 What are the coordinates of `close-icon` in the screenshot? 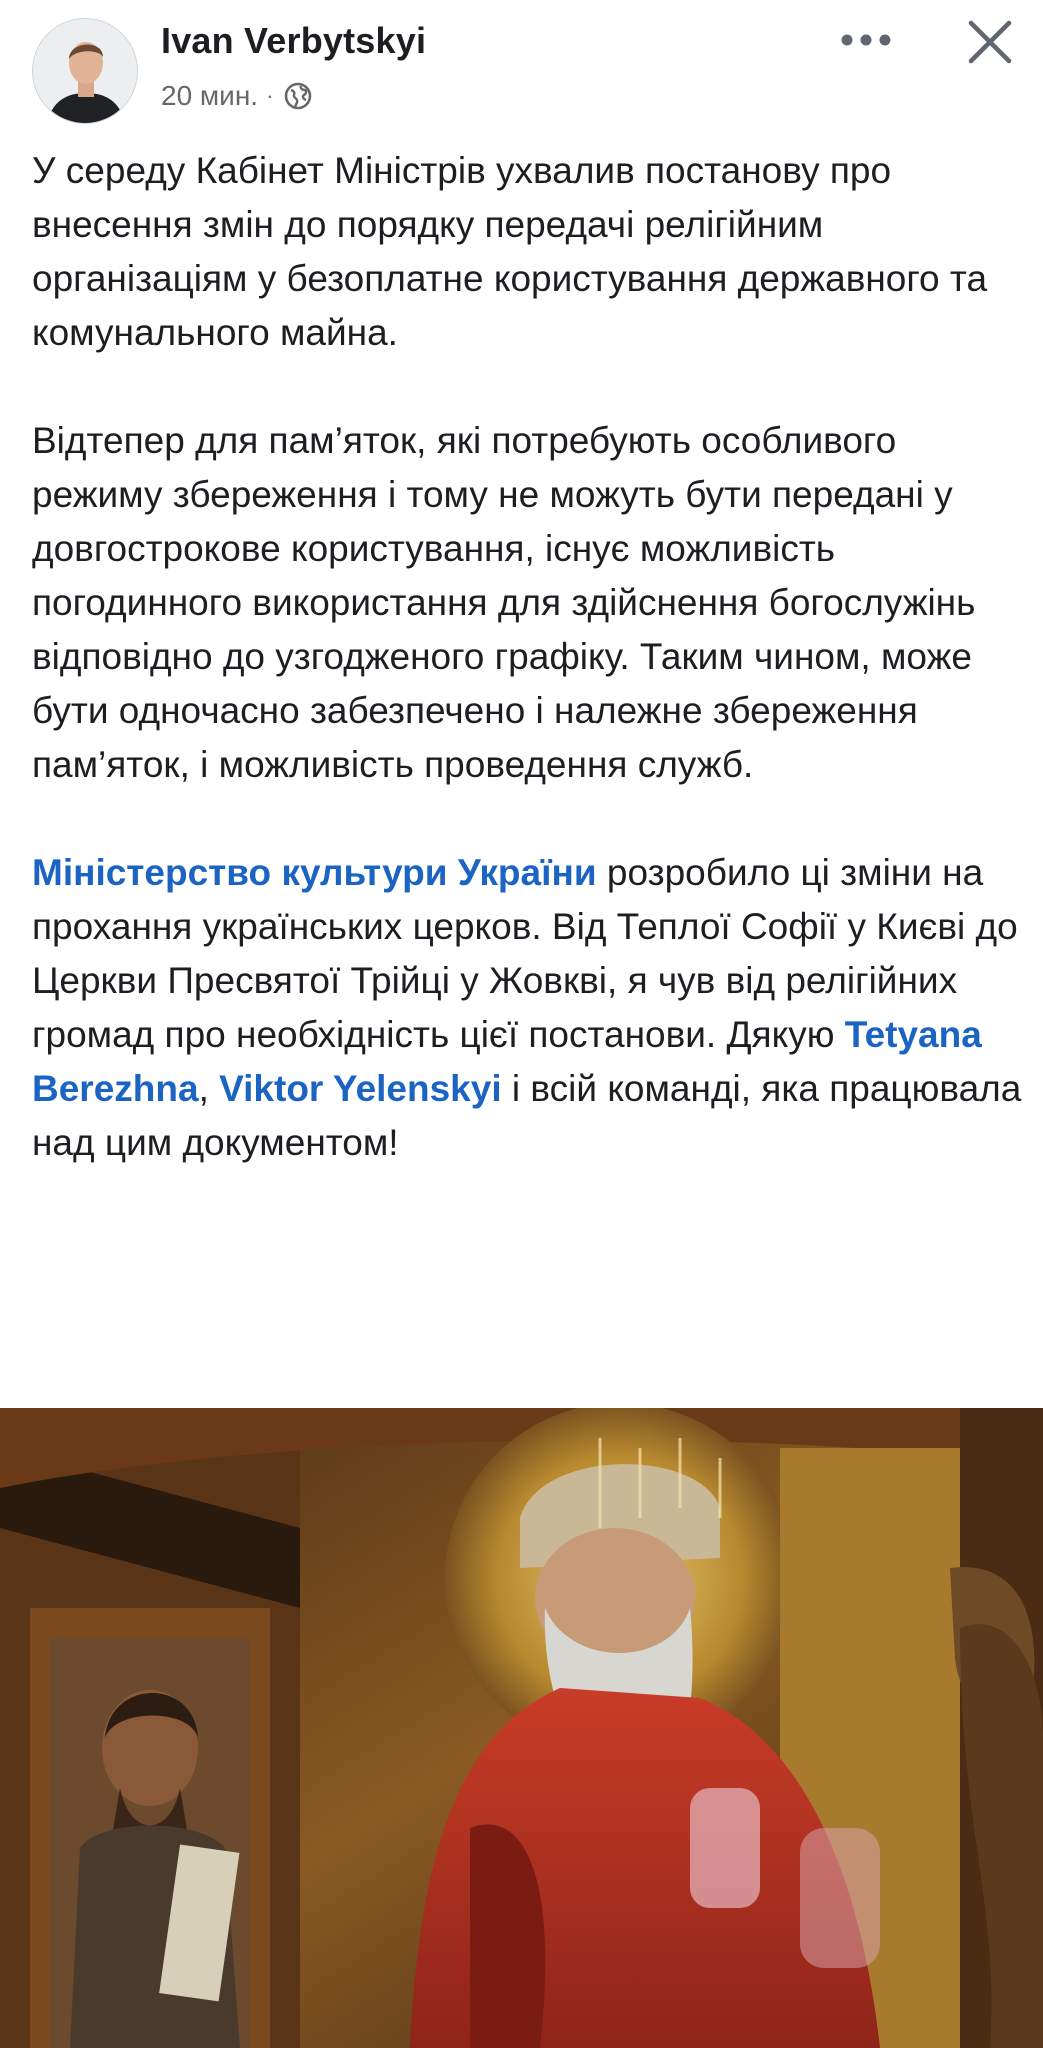 It's located at (990, 42).